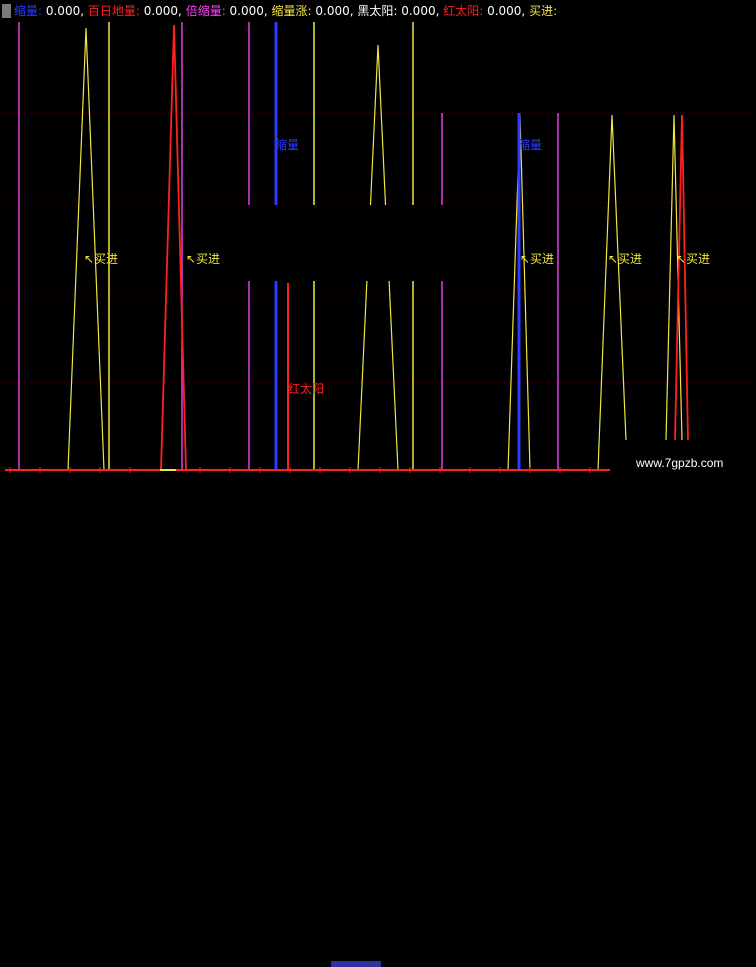 Image resolution: width=756 pixels, height=967 pixels. What do you see at coordinates (463, 11) in the screenshot?
I see `indicator-label: 红太阳:` at bounding box center [463, 11].